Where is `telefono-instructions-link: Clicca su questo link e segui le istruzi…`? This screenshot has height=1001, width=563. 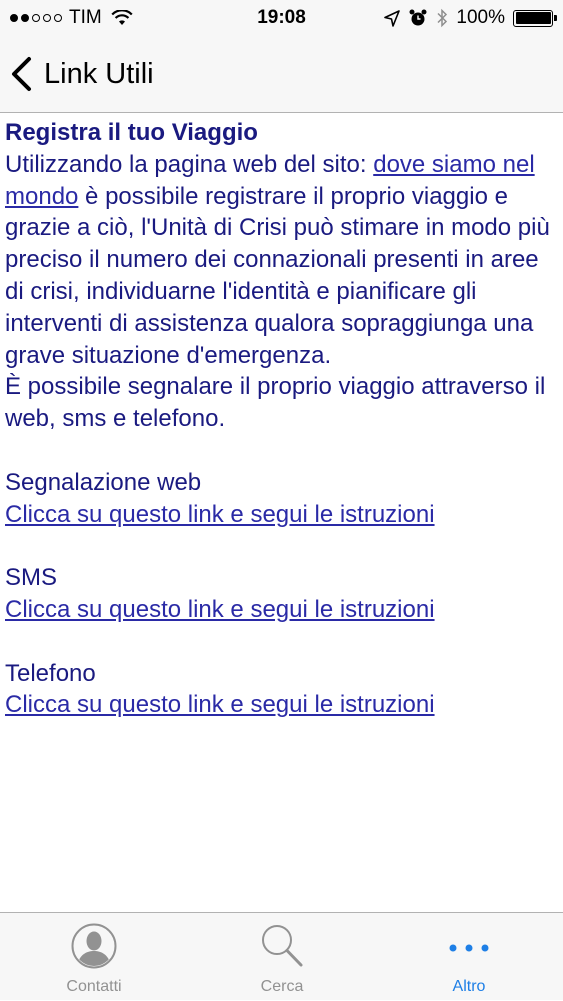 telefono-instructions-link: Clicca su questo link e segui le istruzi… is located at coordinates (220, 704).